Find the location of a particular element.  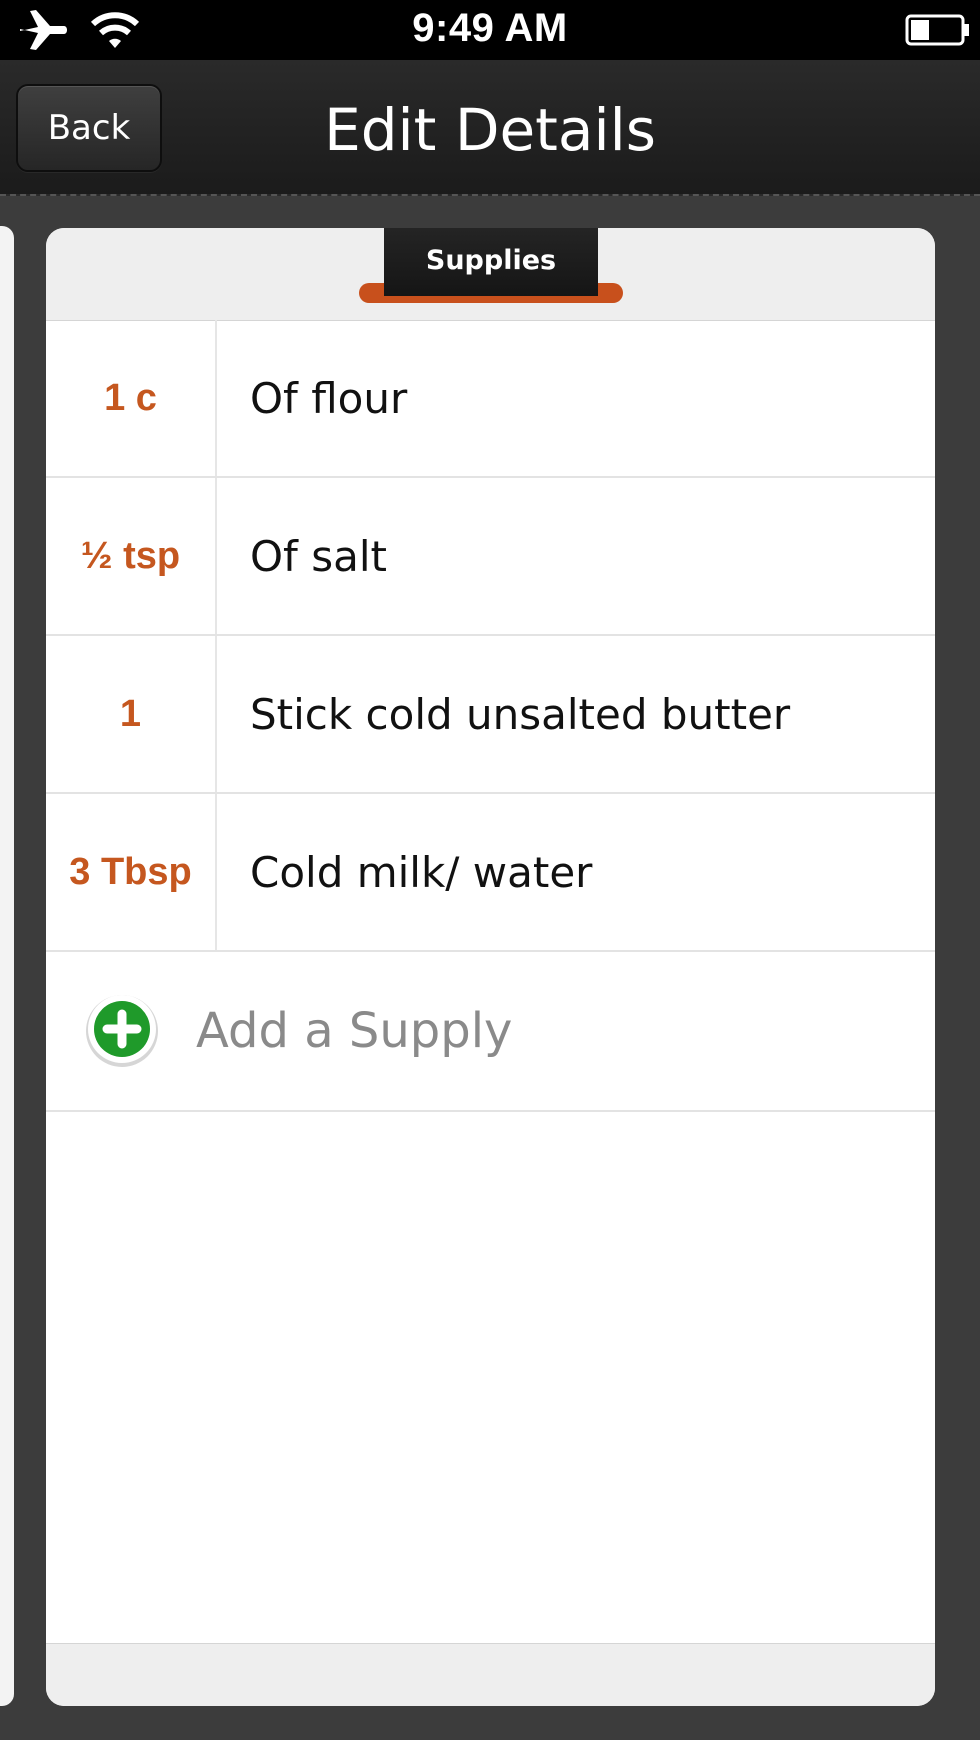

status-bar: 9:49 AM is located at coordinates (490, 30).